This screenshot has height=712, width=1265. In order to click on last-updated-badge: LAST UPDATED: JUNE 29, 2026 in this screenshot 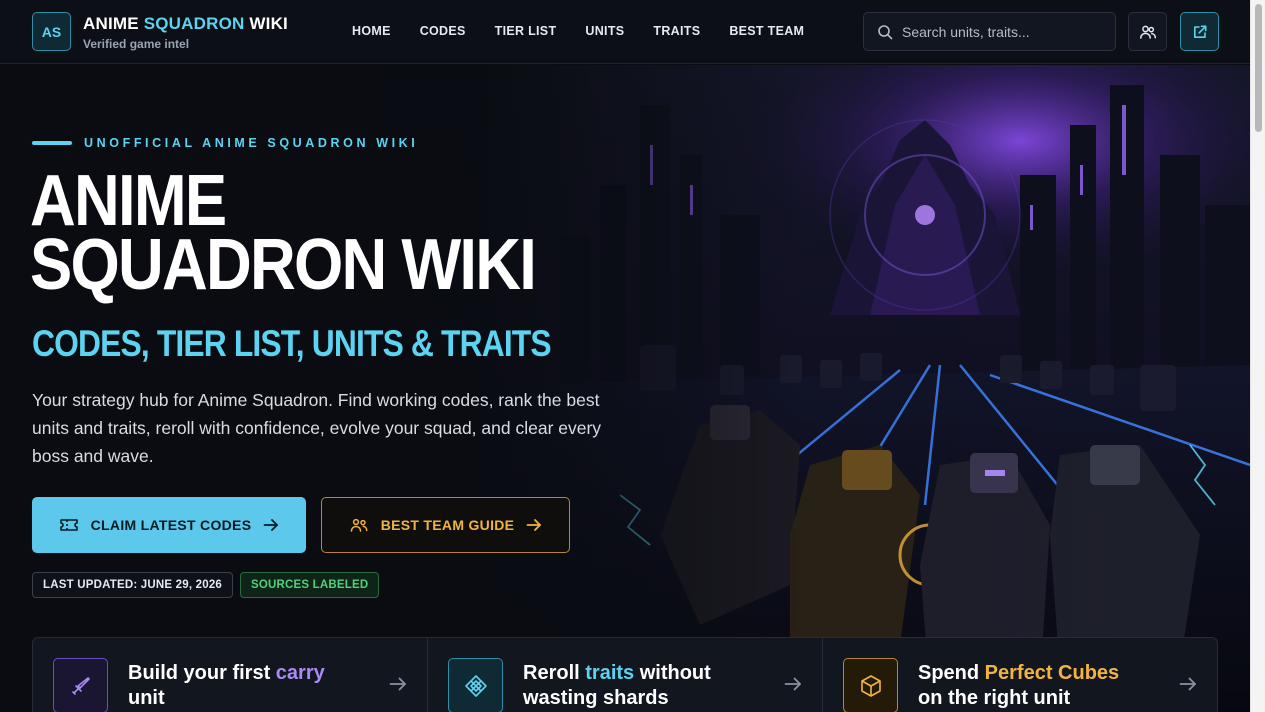, I will do `click(133, 585)`.